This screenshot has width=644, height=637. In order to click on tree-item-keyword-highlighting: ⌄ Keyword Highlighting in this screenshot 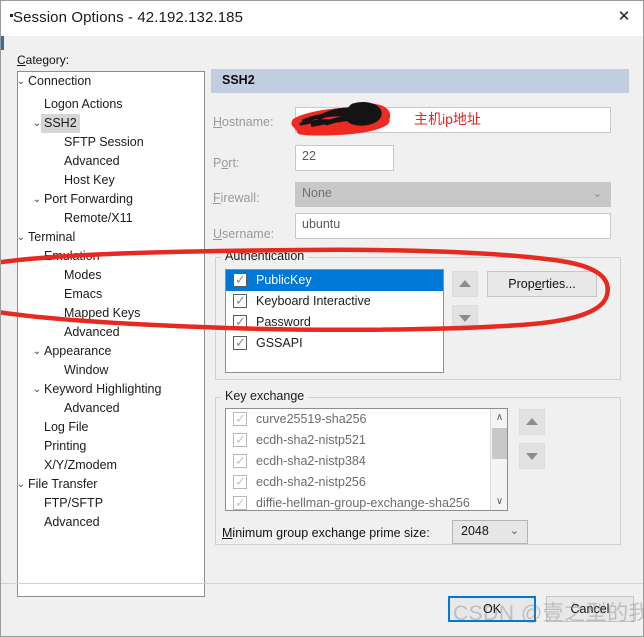, I will do `click(111, 389)`.